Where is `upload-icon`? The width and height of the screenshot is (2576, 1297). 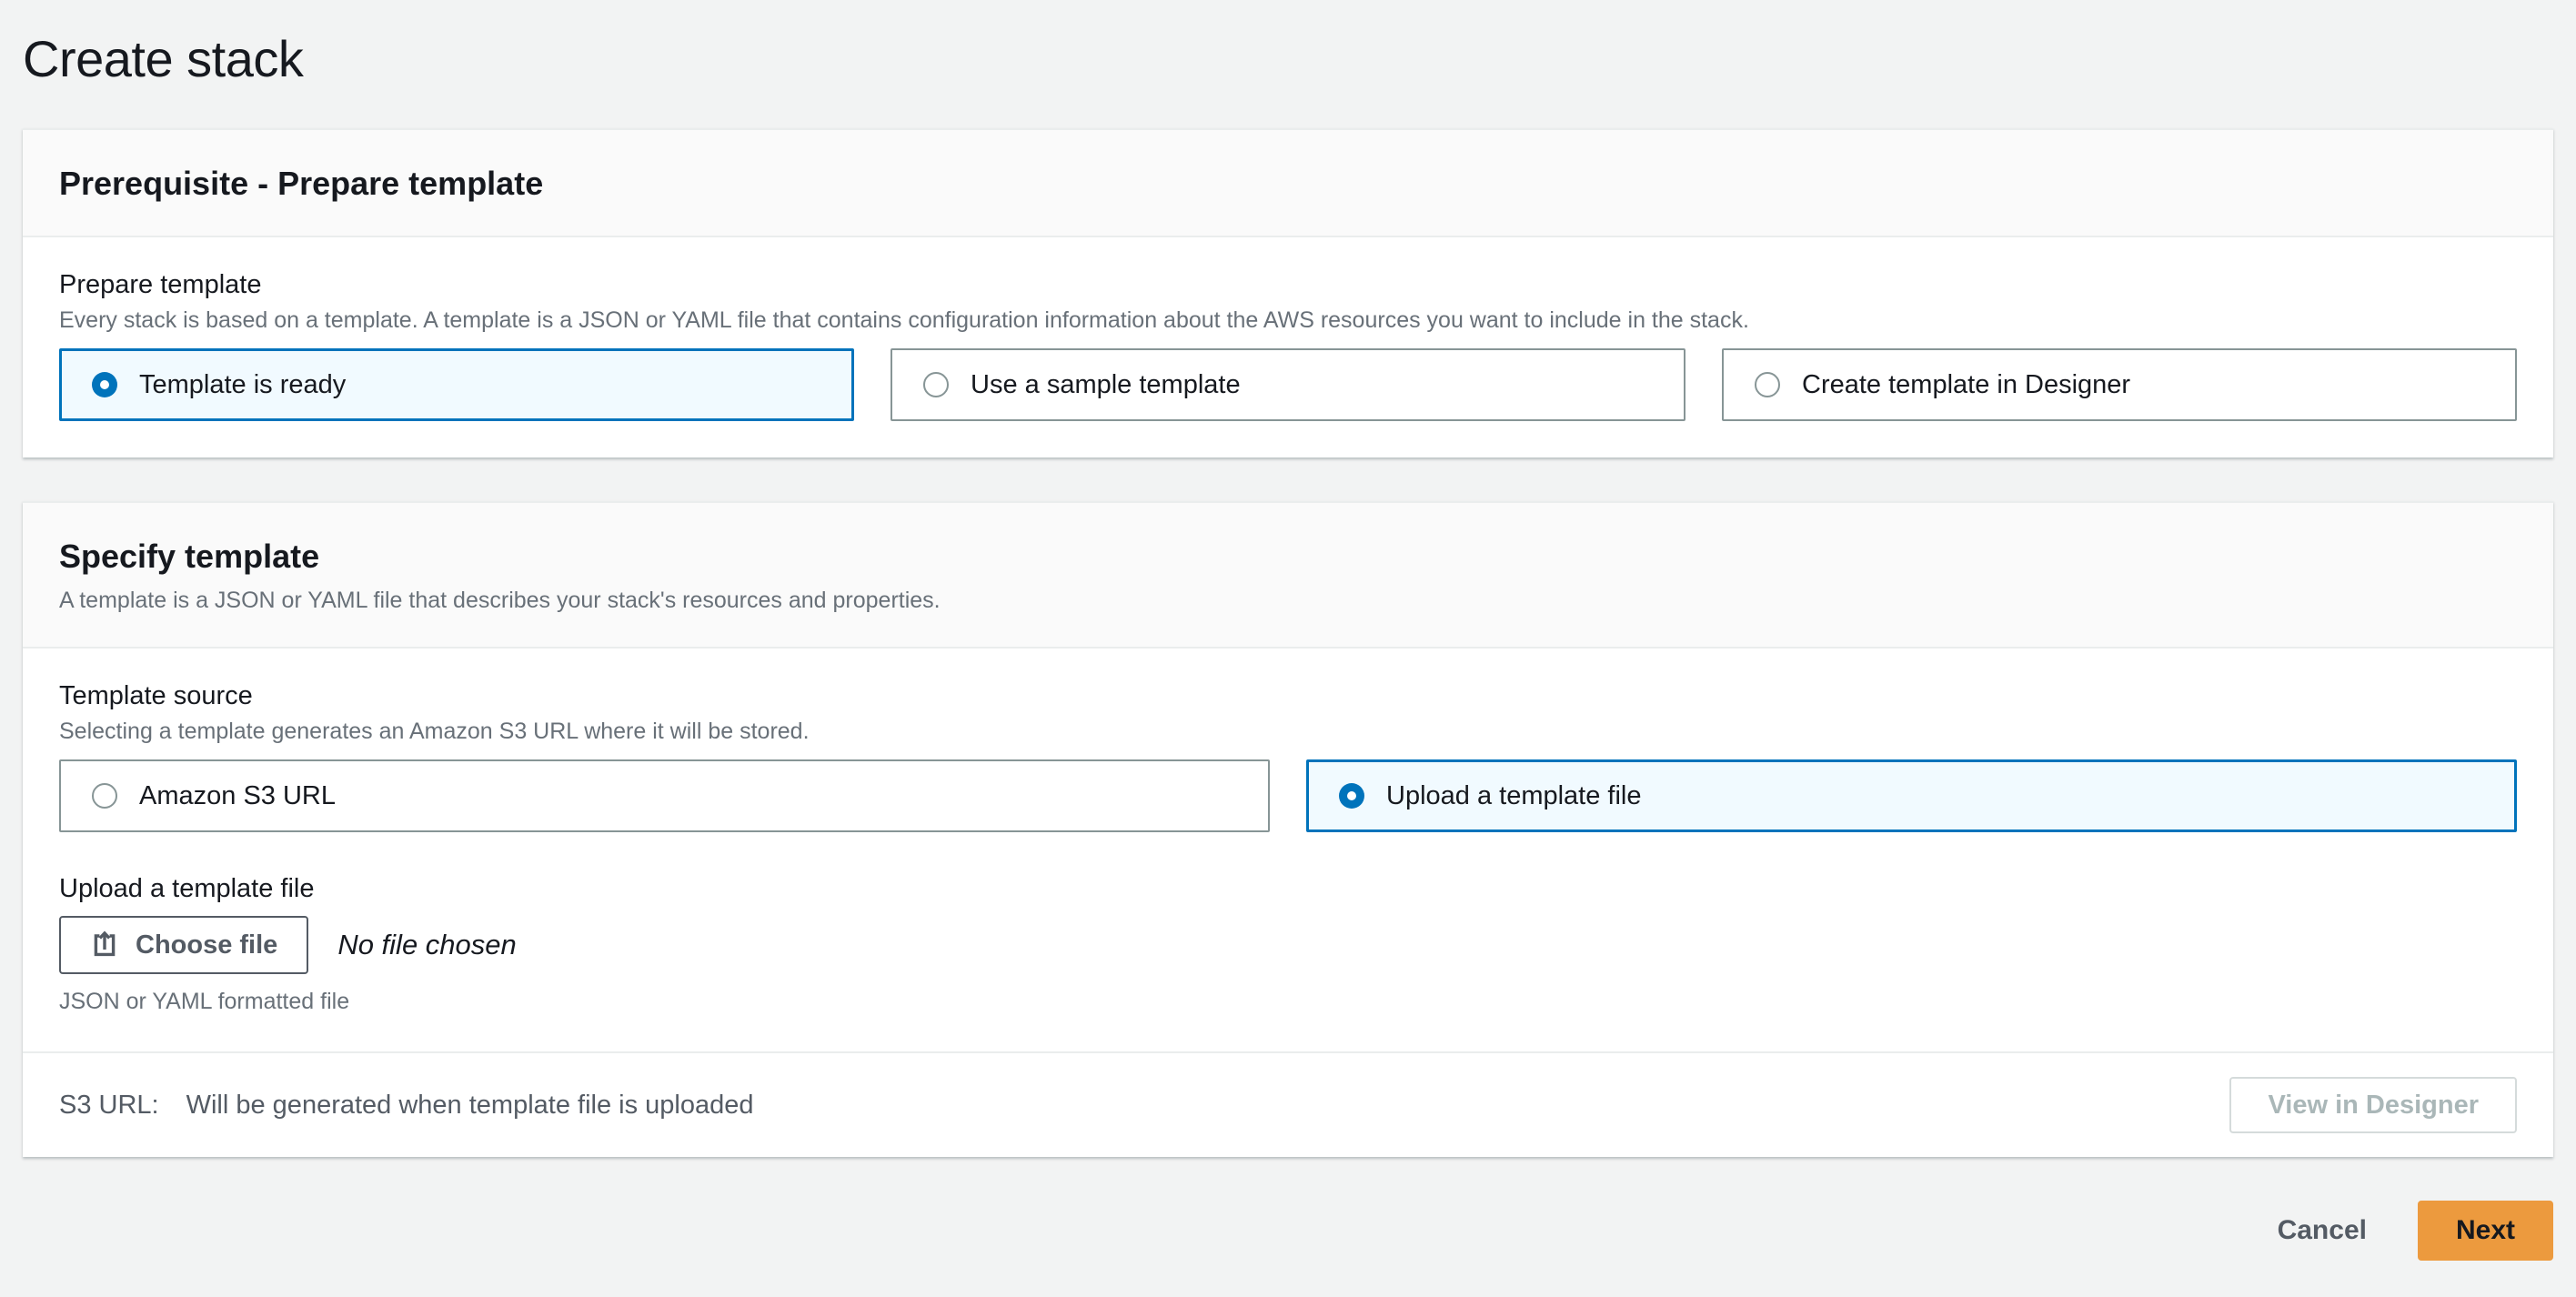
upload-icon is located at coordinates (104, 945).